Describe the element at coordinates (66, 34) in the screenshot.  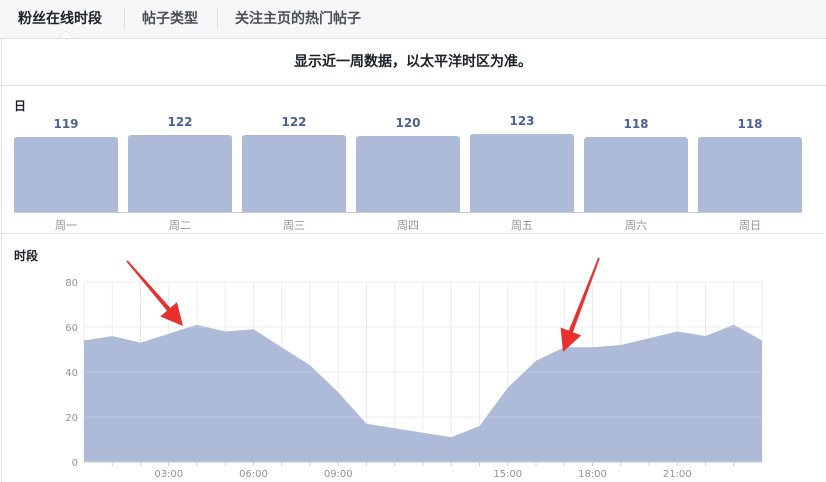
I see `active-tab-indicator-fill` at that location.